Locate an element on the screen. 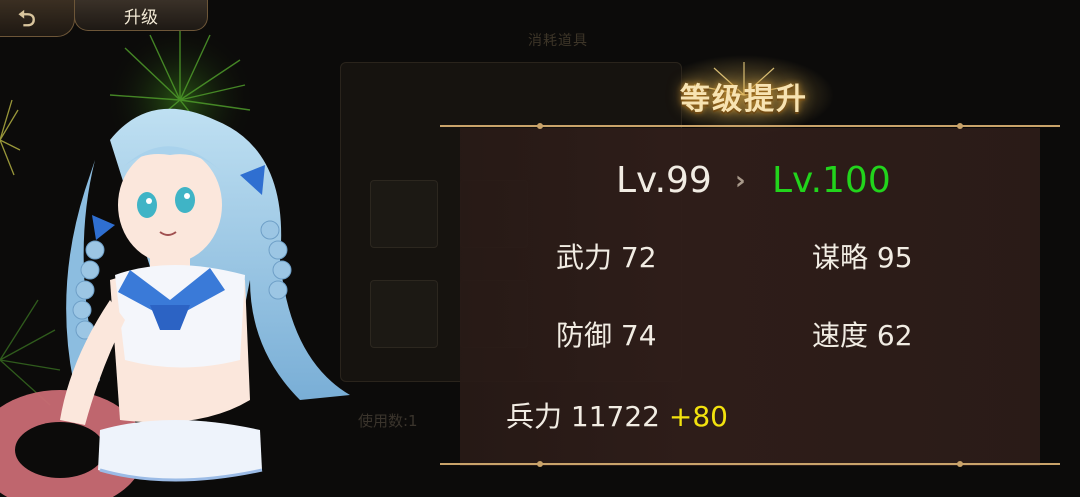 The image size is (1080, 497). stat-speed: 速度 62 is located at coordinates (862, 334).